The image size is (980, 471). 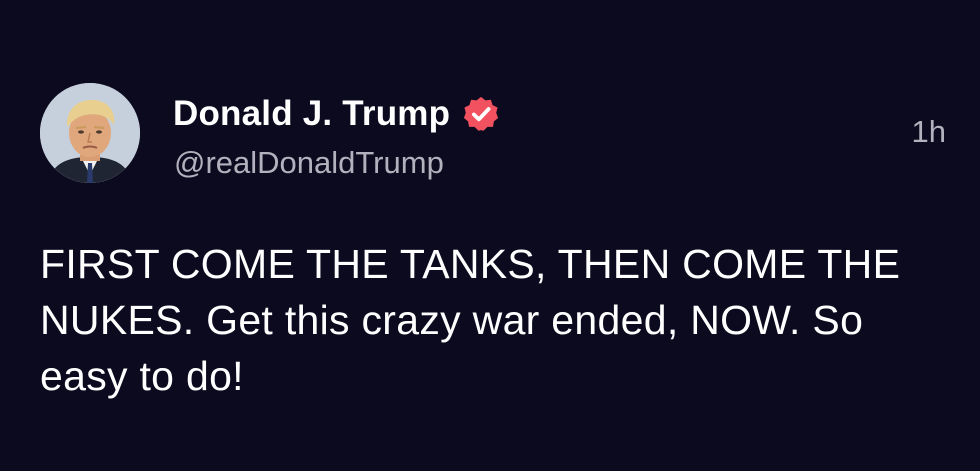 I want to click on post-timestamp: 1h, so click(x=929, y=132).